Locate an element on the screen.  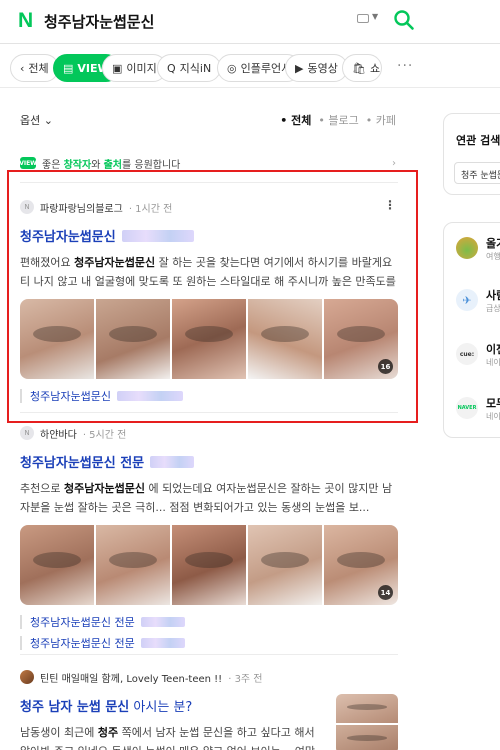
tab-label: 이미지 is located at coordinates (141, 68).